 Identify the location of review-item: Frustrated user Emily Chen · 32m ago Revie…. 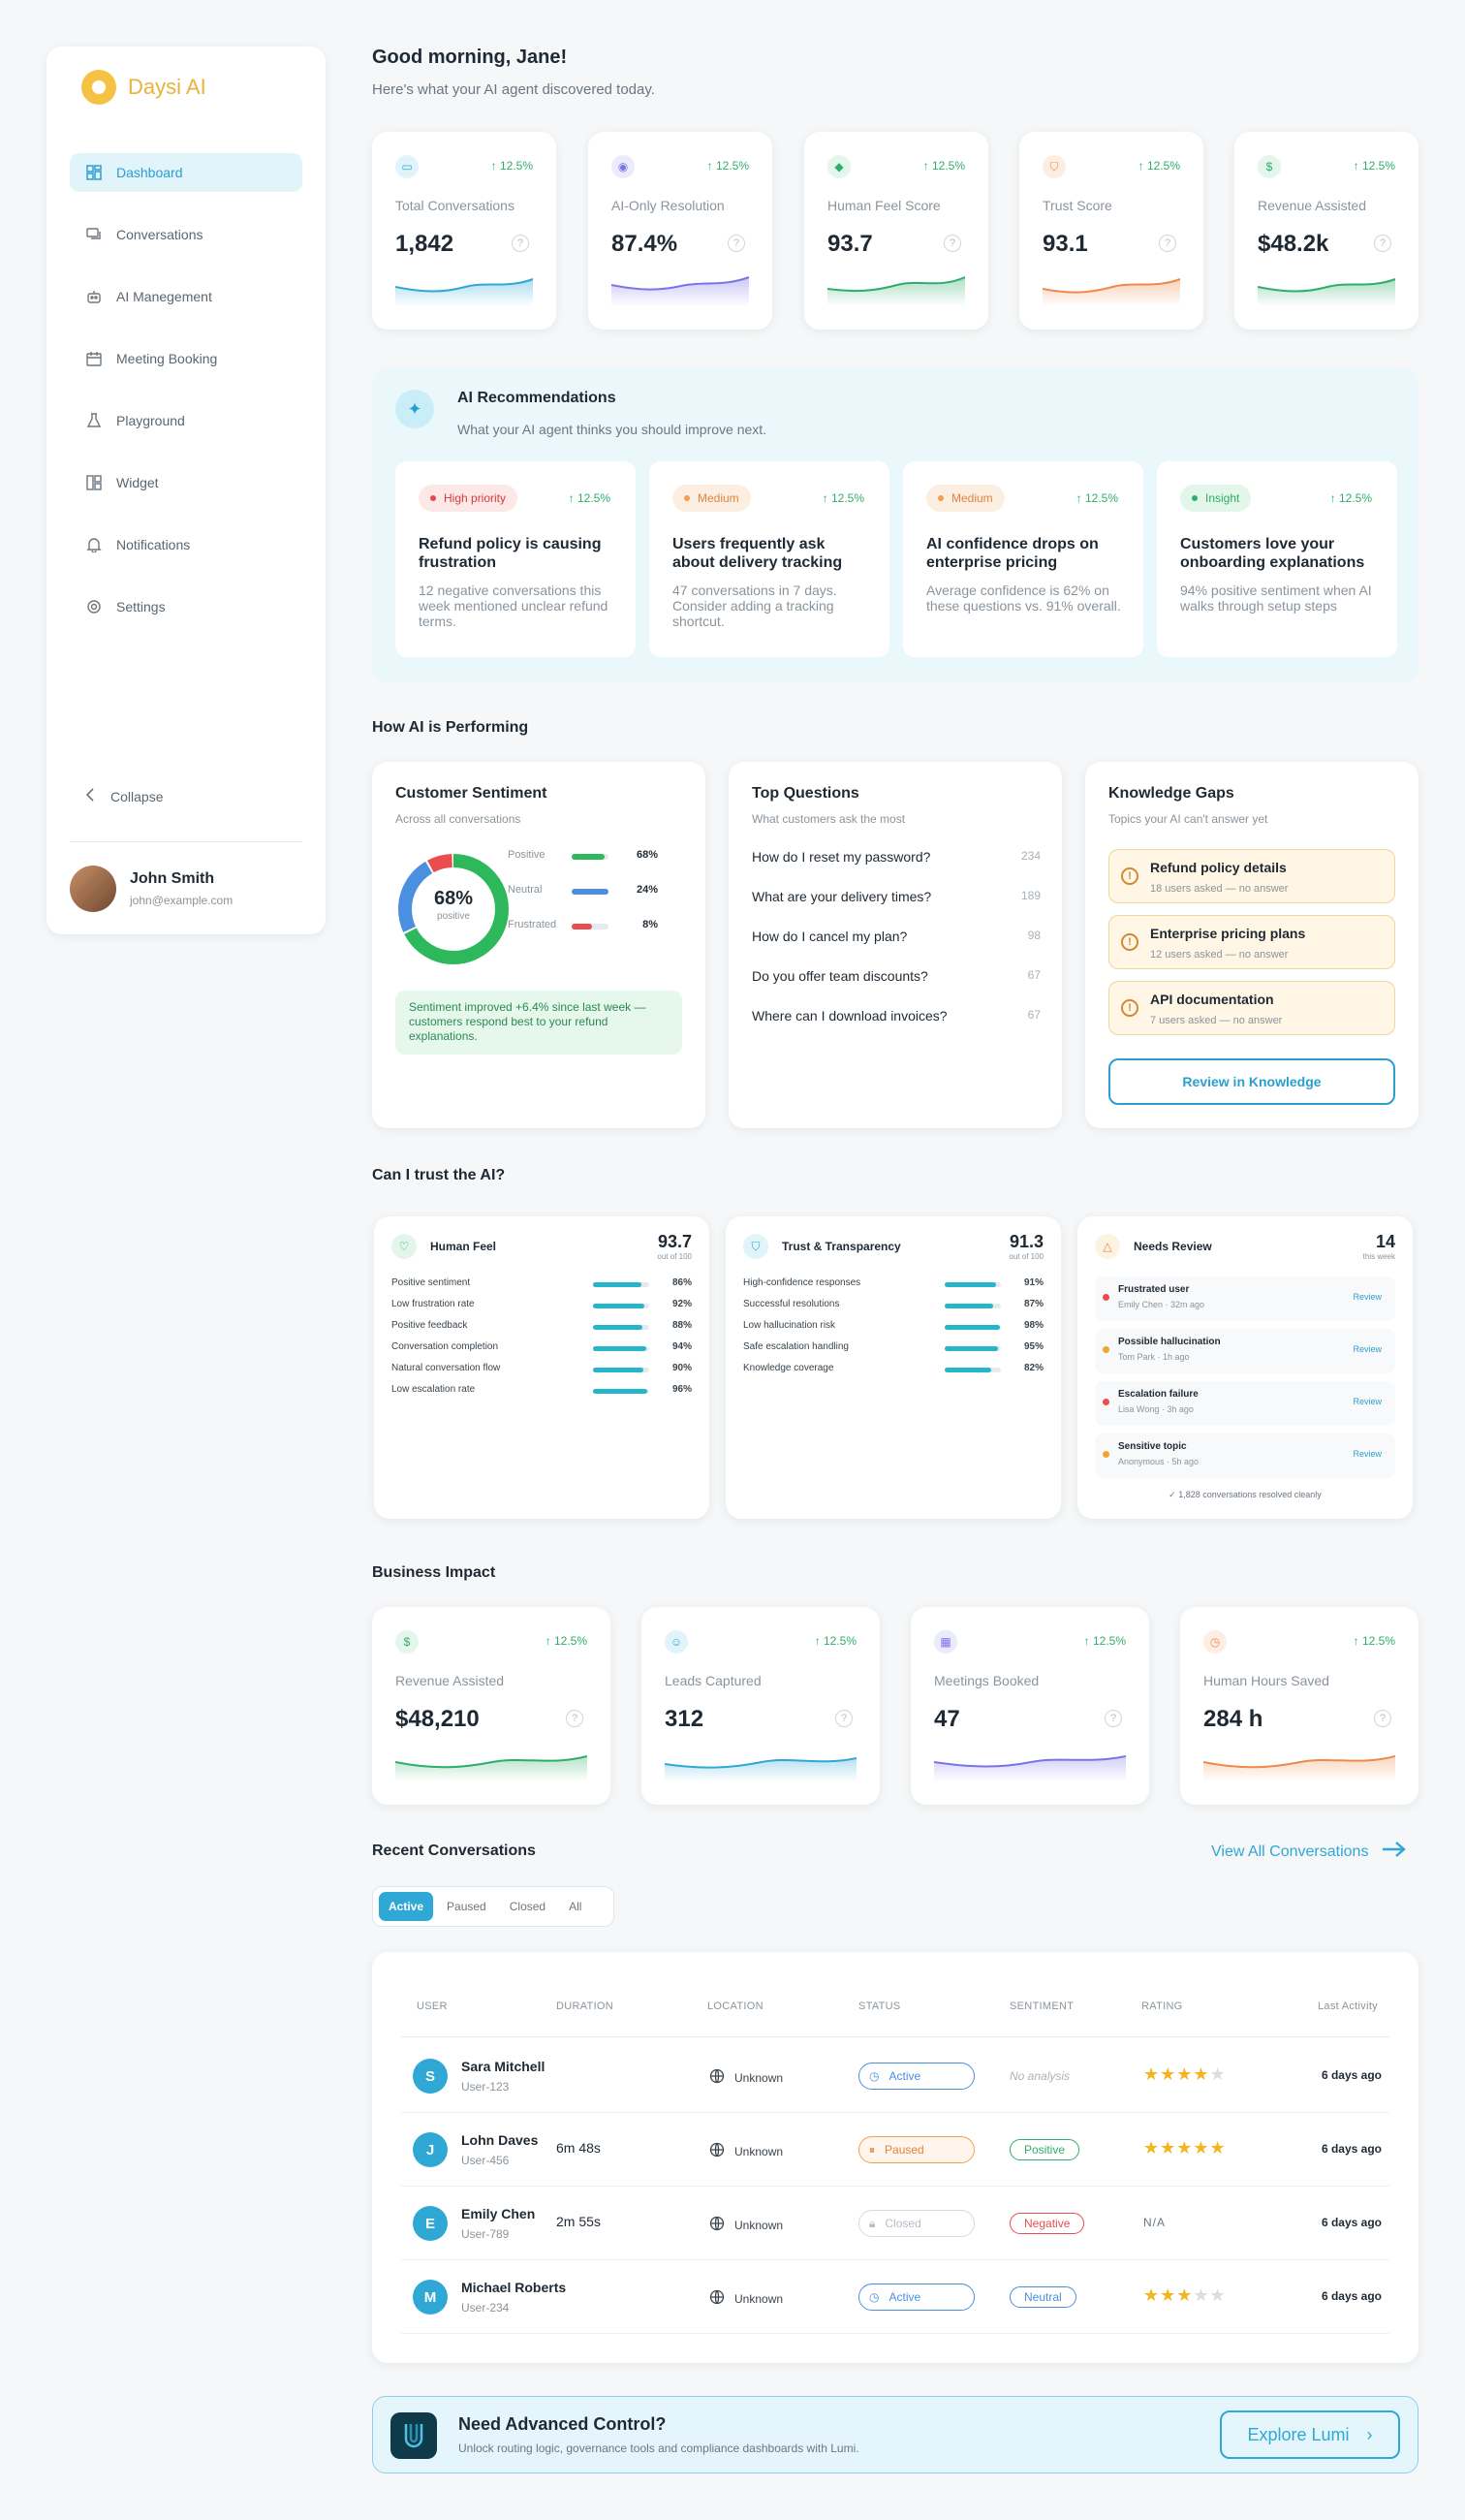
(1245, 1299).